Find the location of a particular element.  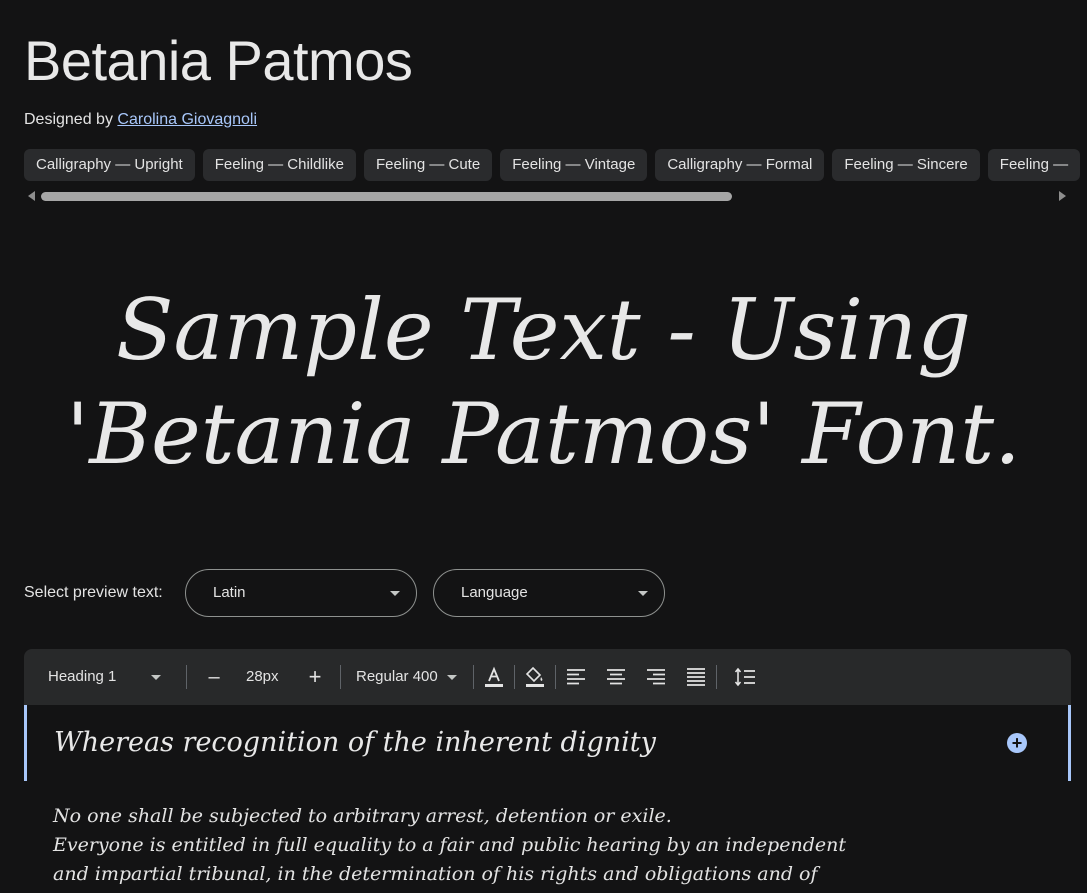

tag-chip: Feeling — Vintage is located at coordinates (574, 165).